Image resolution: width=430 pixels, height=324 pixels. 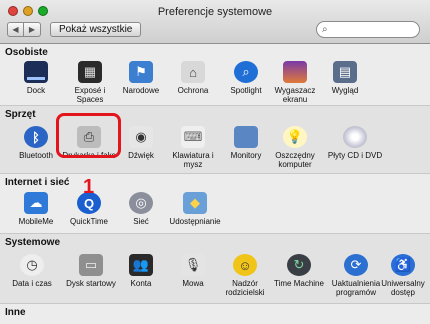 I want to click on parental-icon: ☺, so click(x=245, y=265).